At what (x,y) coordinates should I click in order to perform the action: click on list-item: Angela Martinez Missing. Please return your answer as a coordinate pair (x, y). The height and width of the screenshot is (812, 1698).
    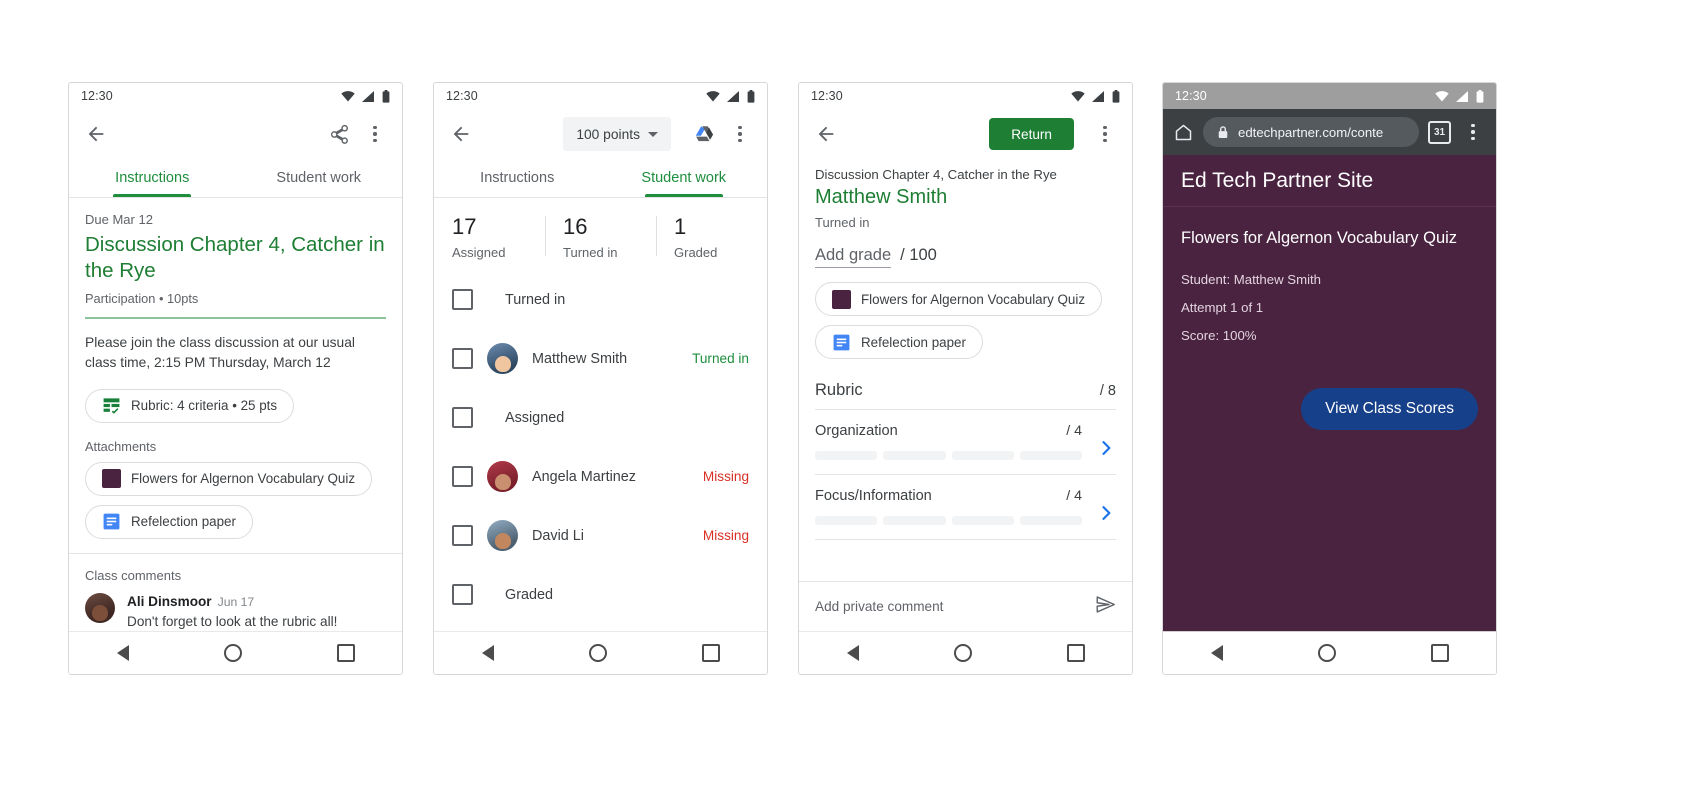
    Looking at the image, I should click on (600, 476).